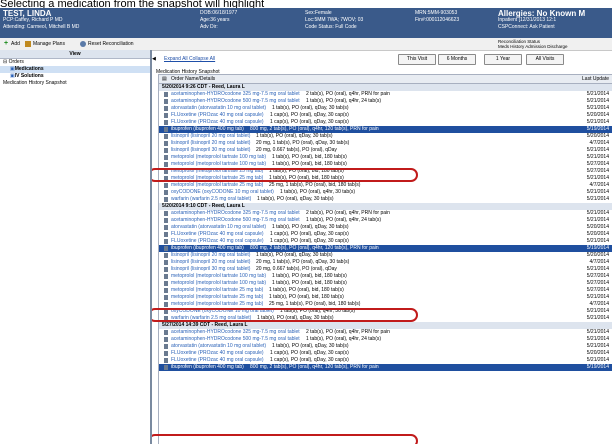 Image resolution: width=612 pixels, height=444 pixels. Describe the element at coordinates (33, 20) in the screenshot. I see `pcp: PCP:Caffey, Richard P MD` at that location.